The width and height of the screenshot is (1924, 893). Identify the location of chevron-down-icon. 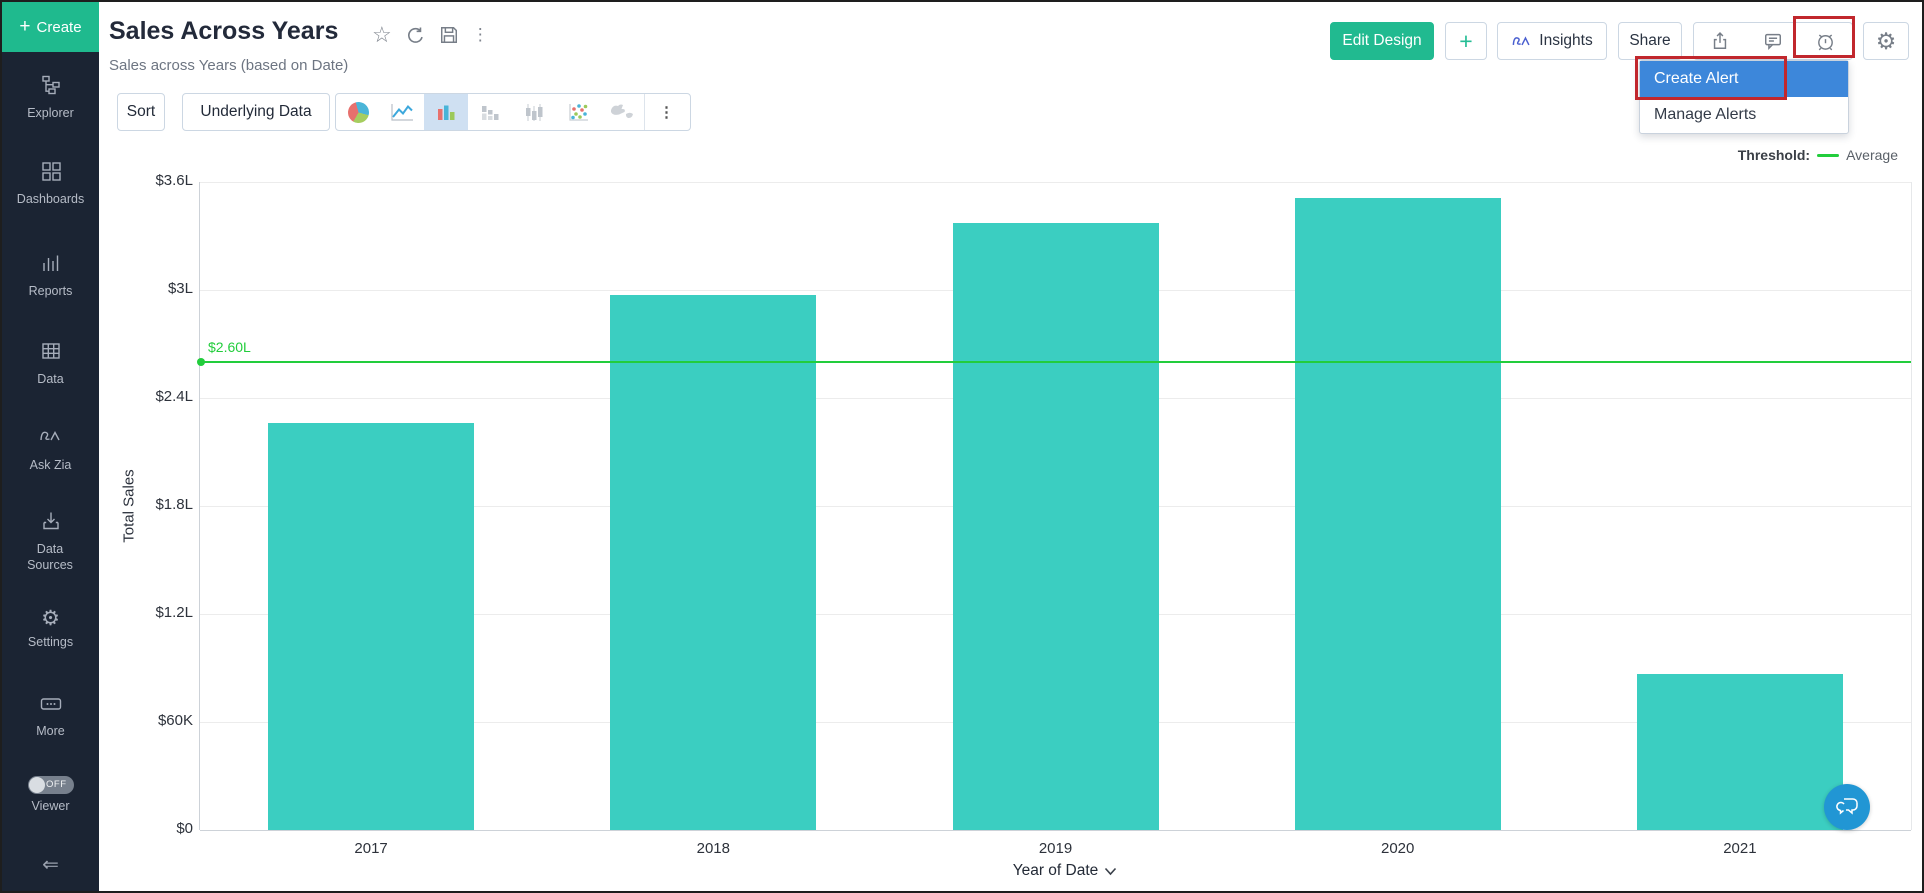
(1111, 871).